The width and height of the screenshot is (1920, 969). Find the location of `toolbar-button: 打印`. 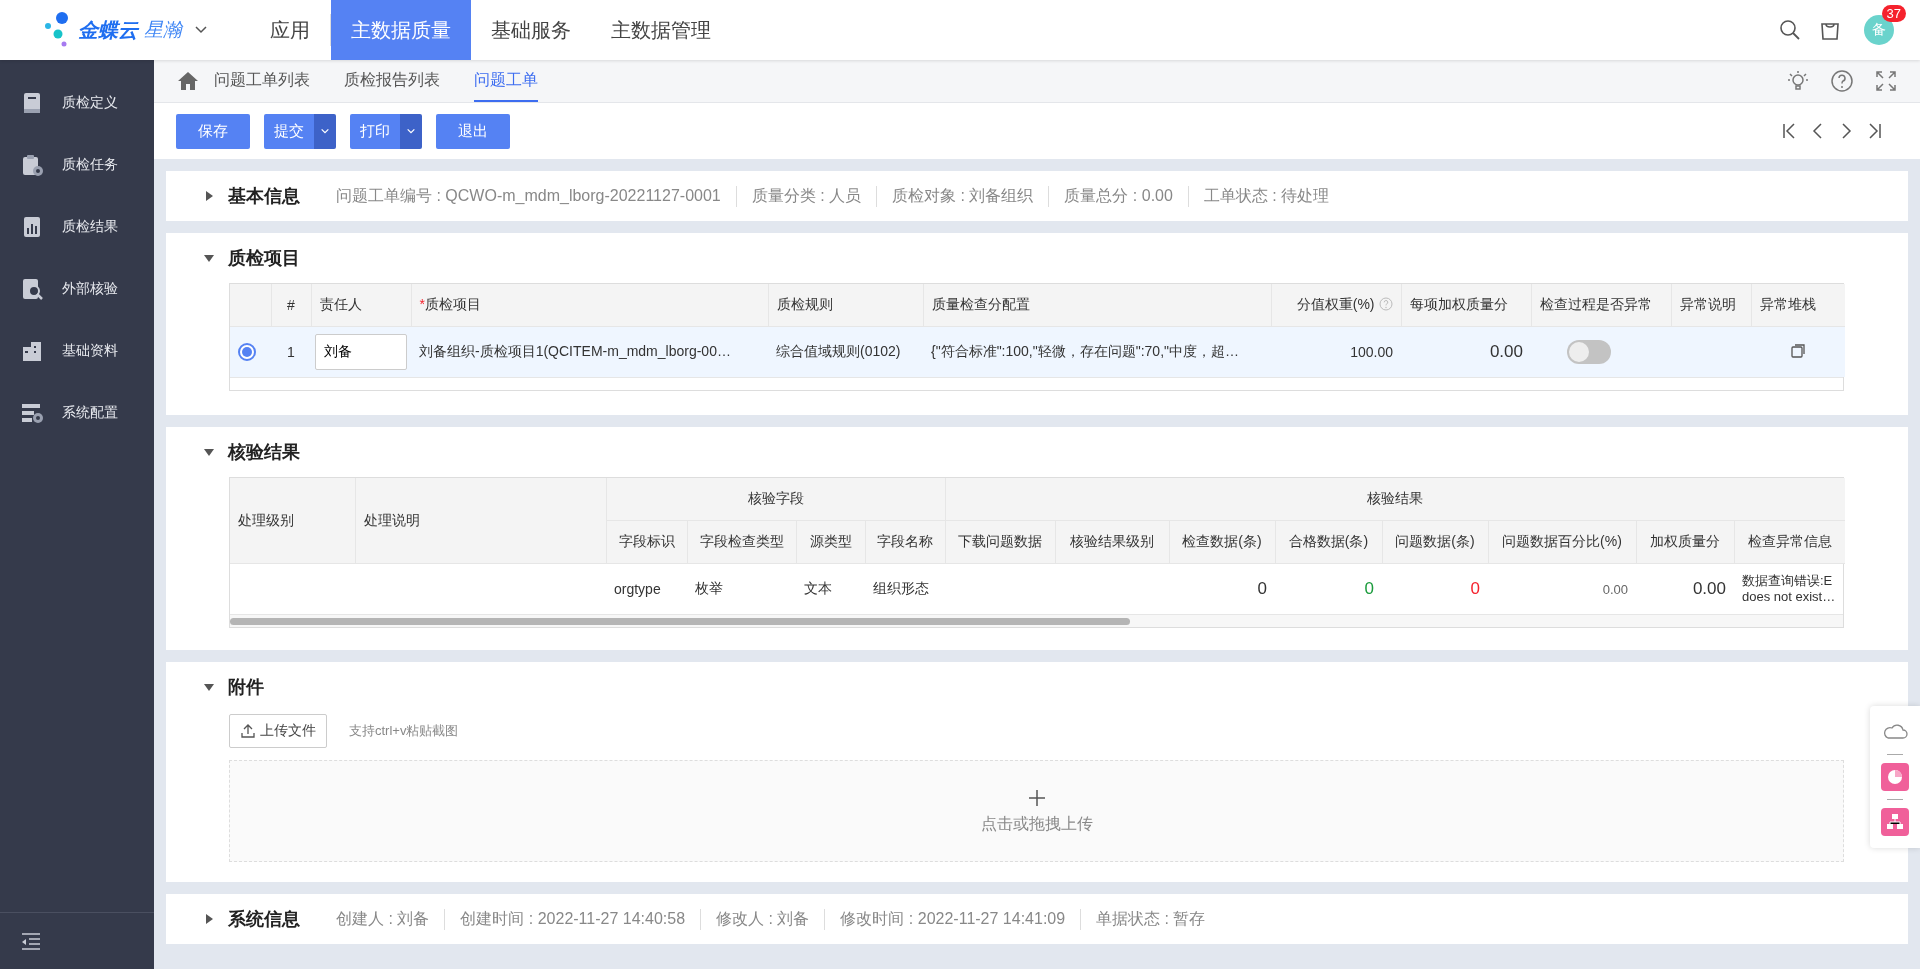

toolbar-button: 打印 is located at coordinates (375, 131).